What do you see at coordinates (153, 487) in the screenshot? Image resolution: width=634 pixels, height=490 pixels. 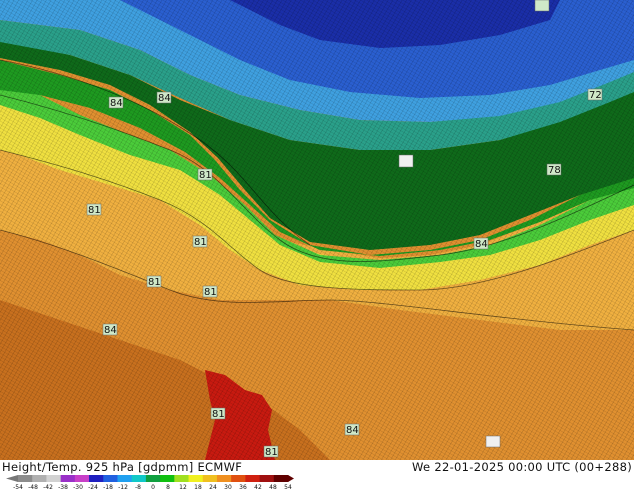 I see `colorbar-tick-label: 0` at bounding box center [153, 487].